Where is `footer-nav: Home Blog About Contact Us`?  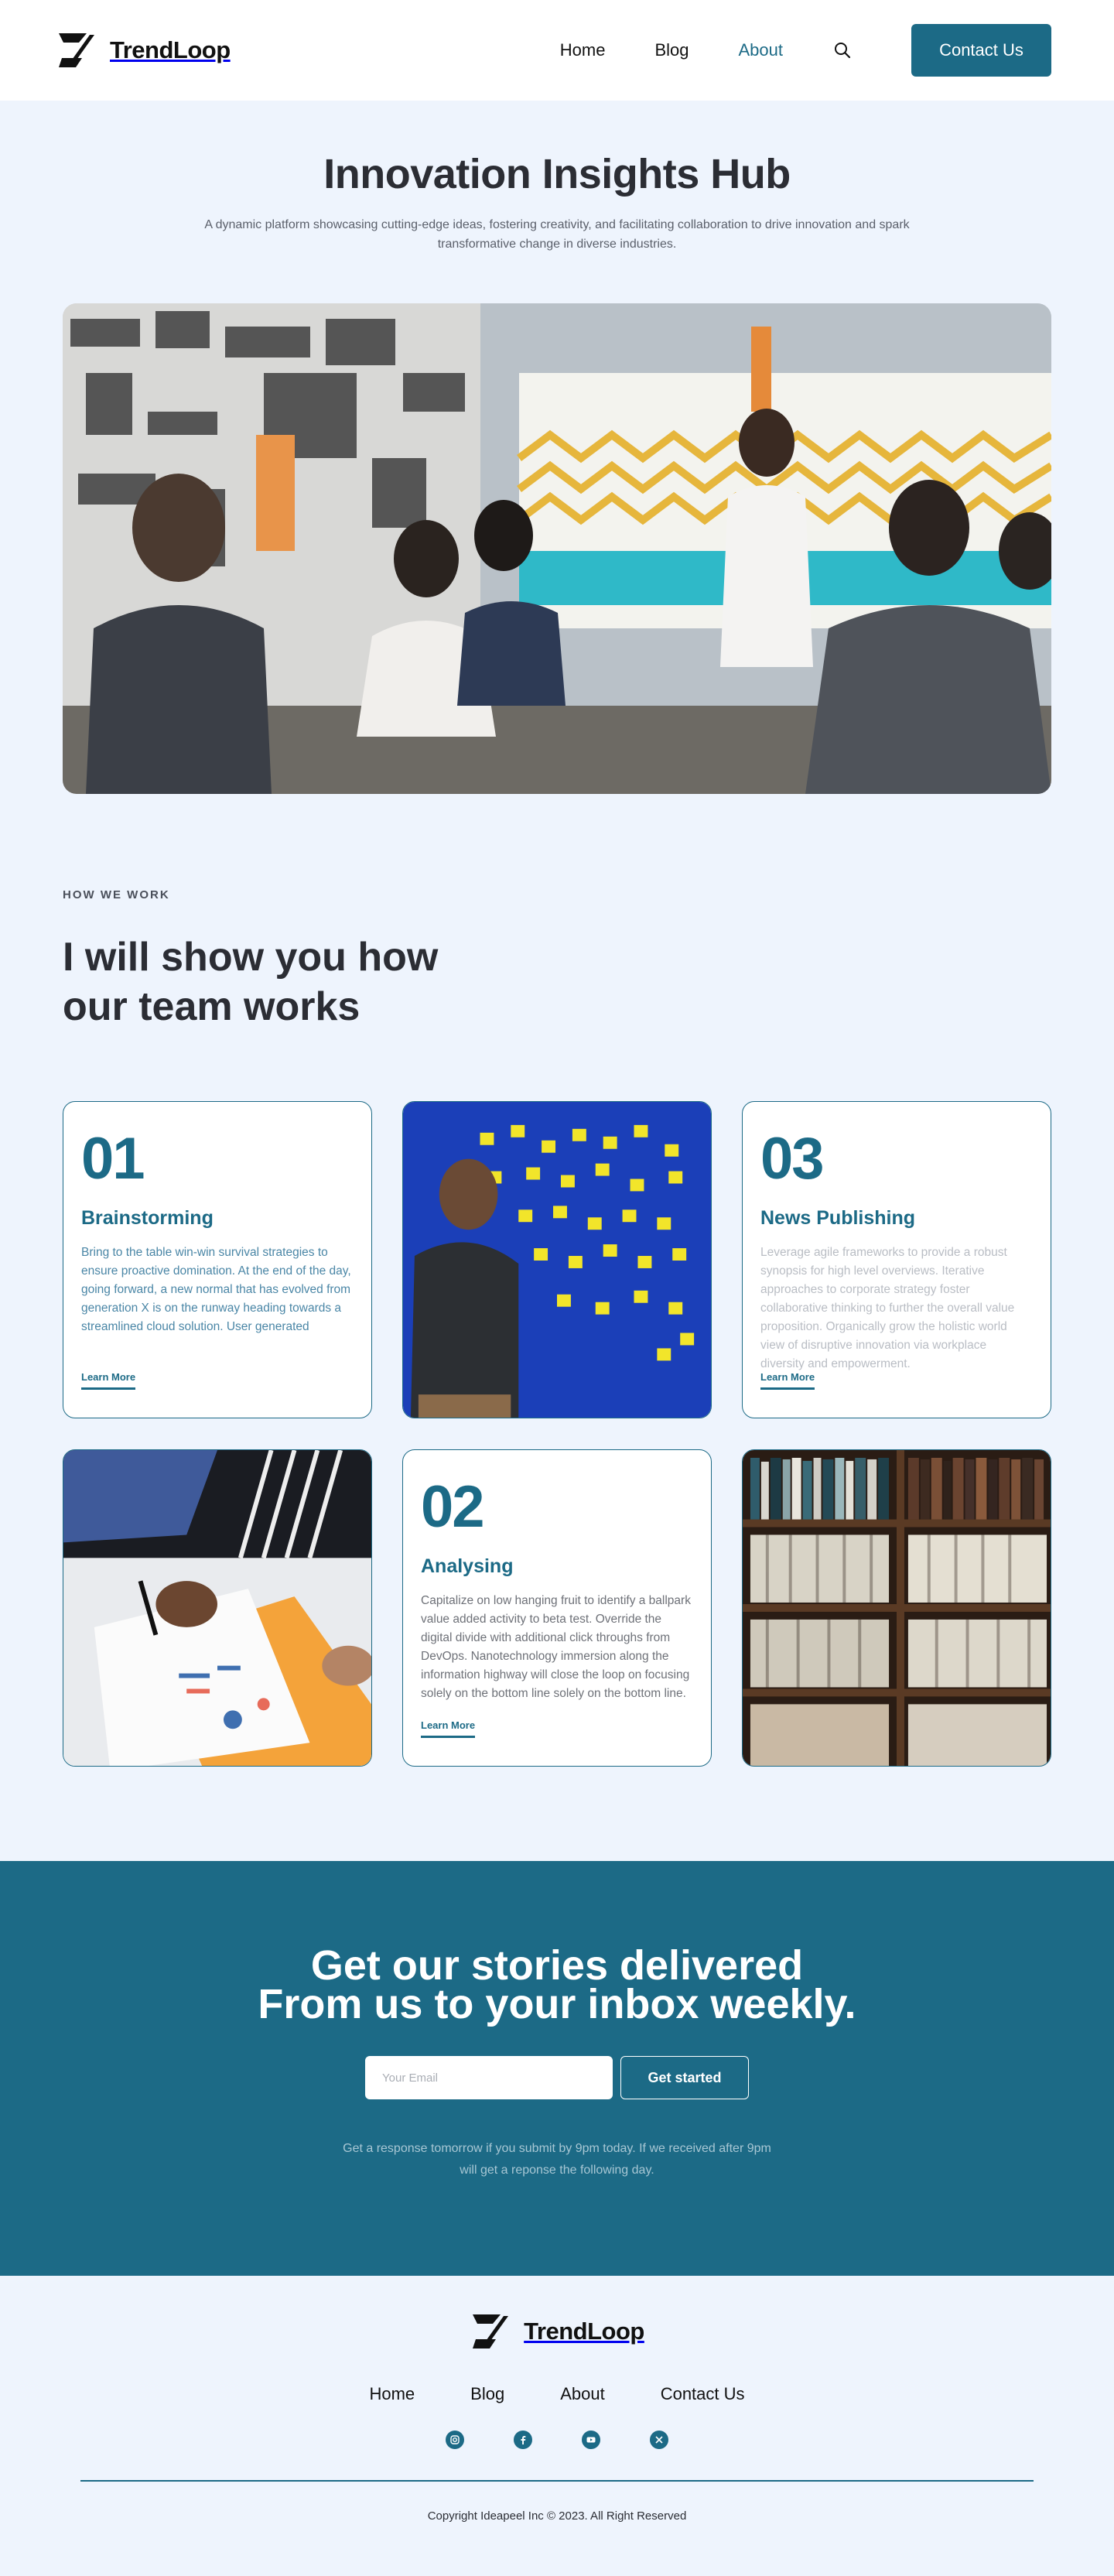
footer-nav: Home Blog About Contact Us is located at coordinates (557, 2394).